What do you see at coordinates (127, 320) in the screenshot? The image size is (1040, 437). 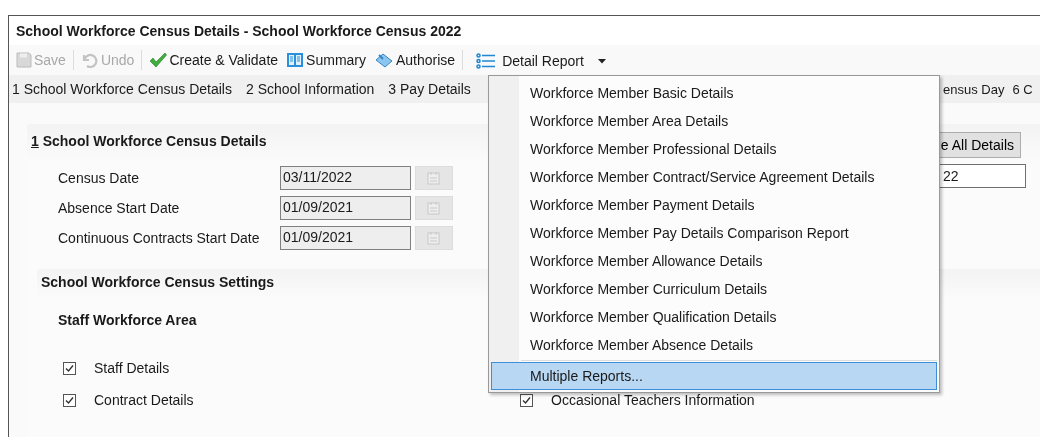 I see `area-heading: Staff Workforce Area` at bounding box center [127, 320].